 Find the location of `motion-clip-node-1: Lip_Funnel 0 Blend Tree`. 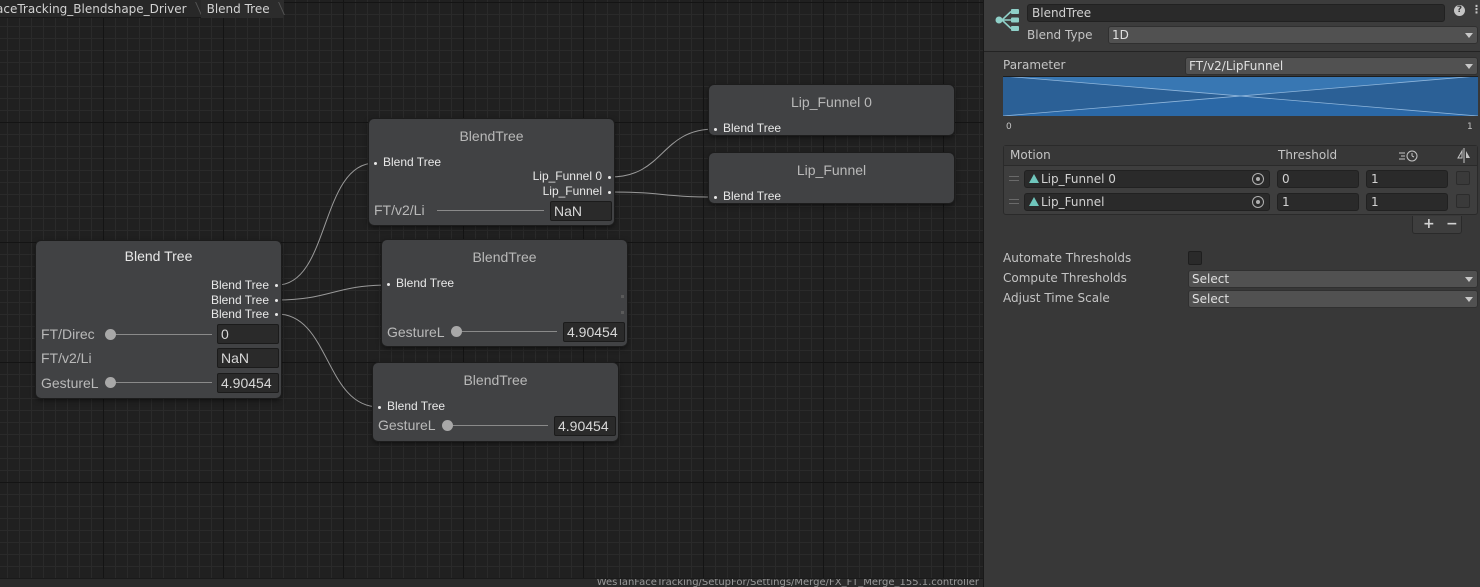

motion-clip-node-1: Lip_Funnel 0 Blend Tree is located at coordinates (831, 110).